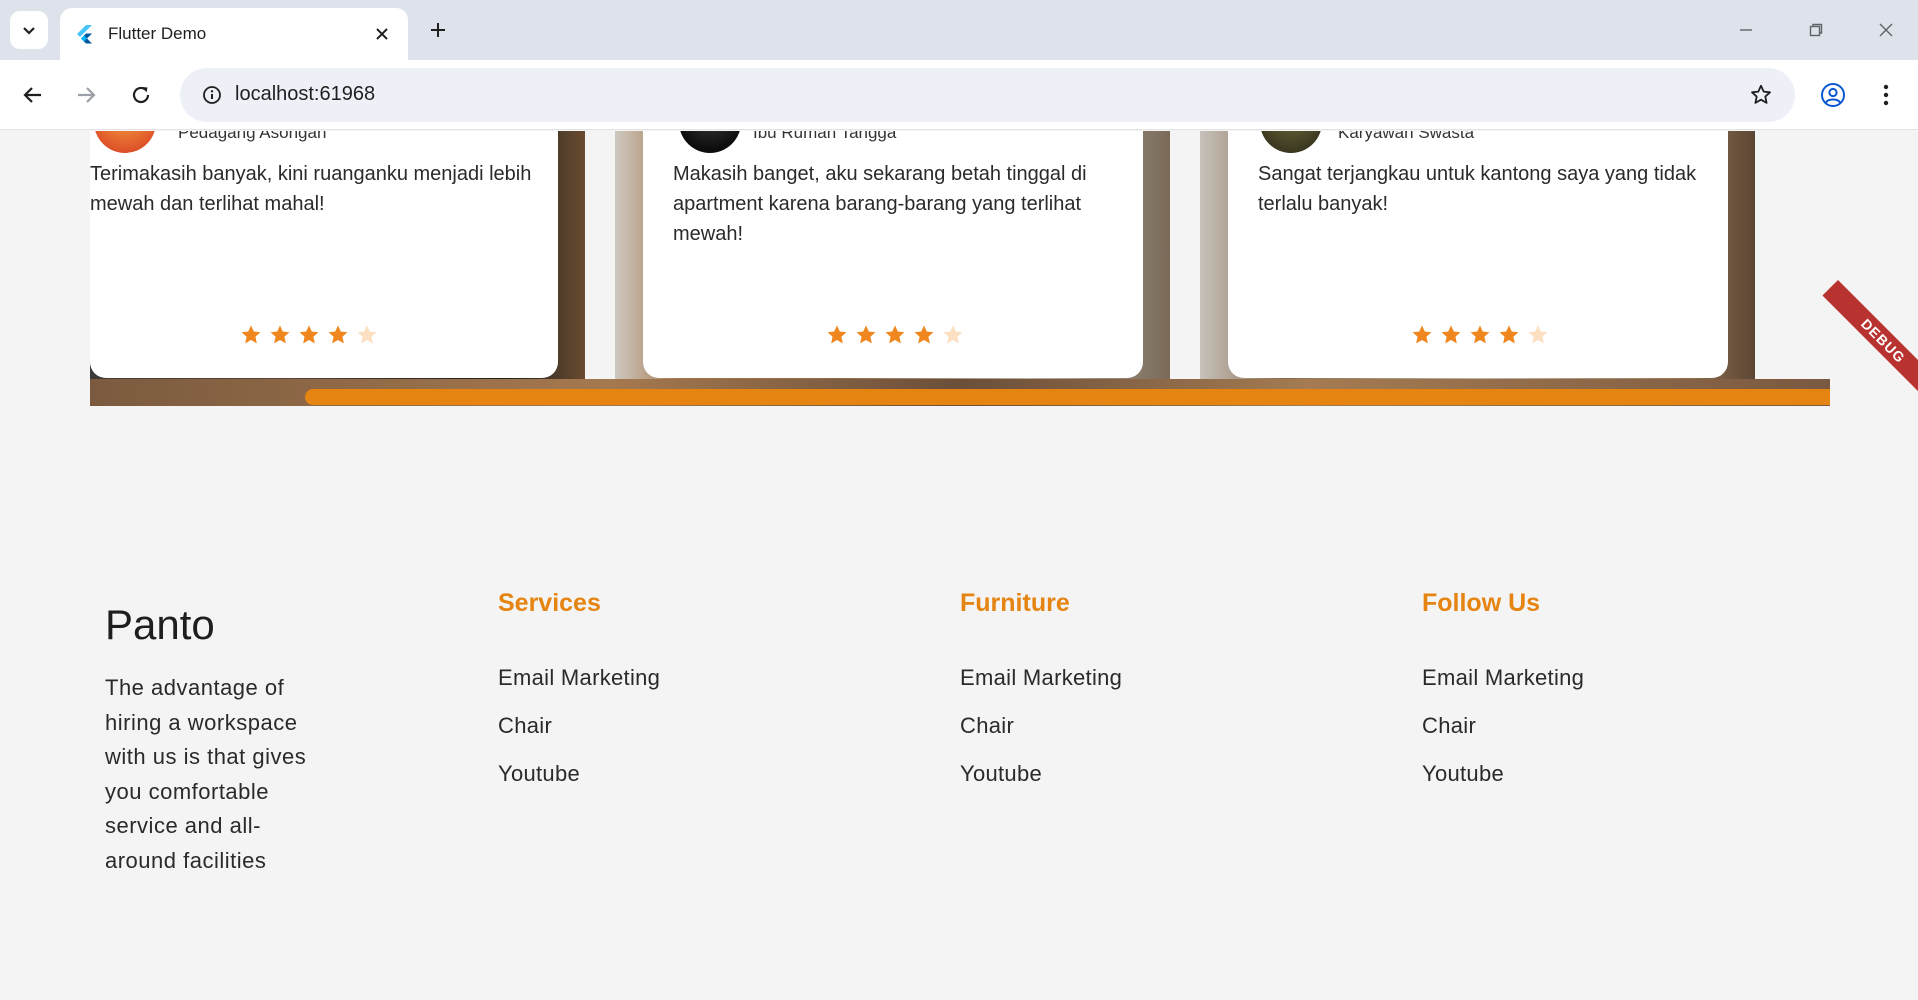 This screenshot has width=1918, height=1000. What do you see at coordinates (959, 30) in the screenshot?
I see `browser-tab-bar: Flutter Demo` at bounding box center [959, 30].